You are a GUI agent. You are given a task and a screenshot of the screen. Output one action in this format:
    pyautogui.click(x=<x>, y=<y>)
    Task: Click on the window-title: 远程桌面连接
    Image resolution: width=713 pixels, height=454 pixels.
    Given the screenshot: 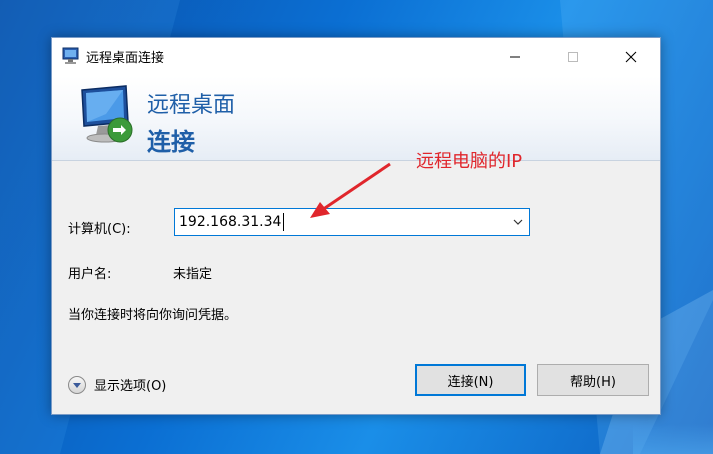 What is the action you would take?
    pyautogui.click(x=125, y=58)
    